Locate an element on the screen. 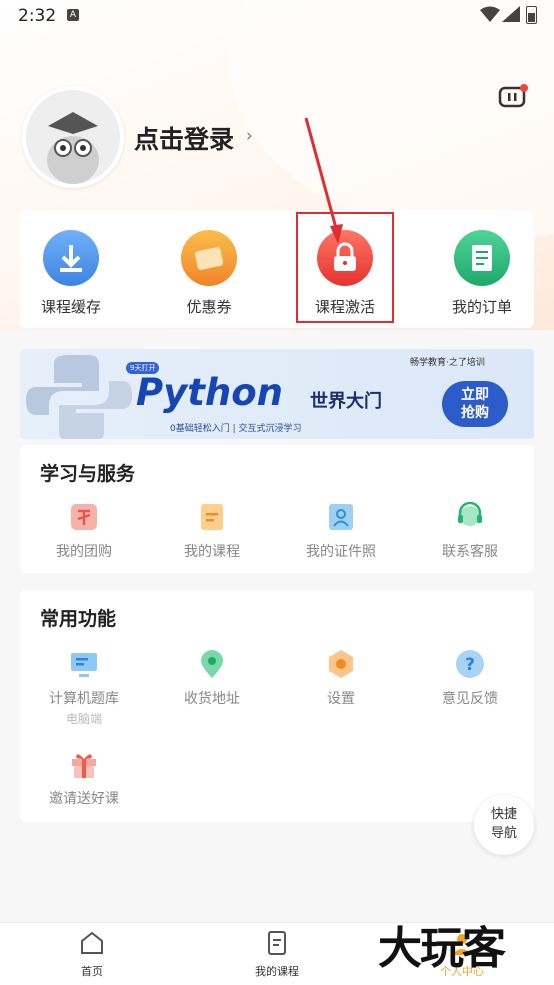 This screenshot has width=554, height=985. owl-avatar-icon is located at coordinates (73, 137).